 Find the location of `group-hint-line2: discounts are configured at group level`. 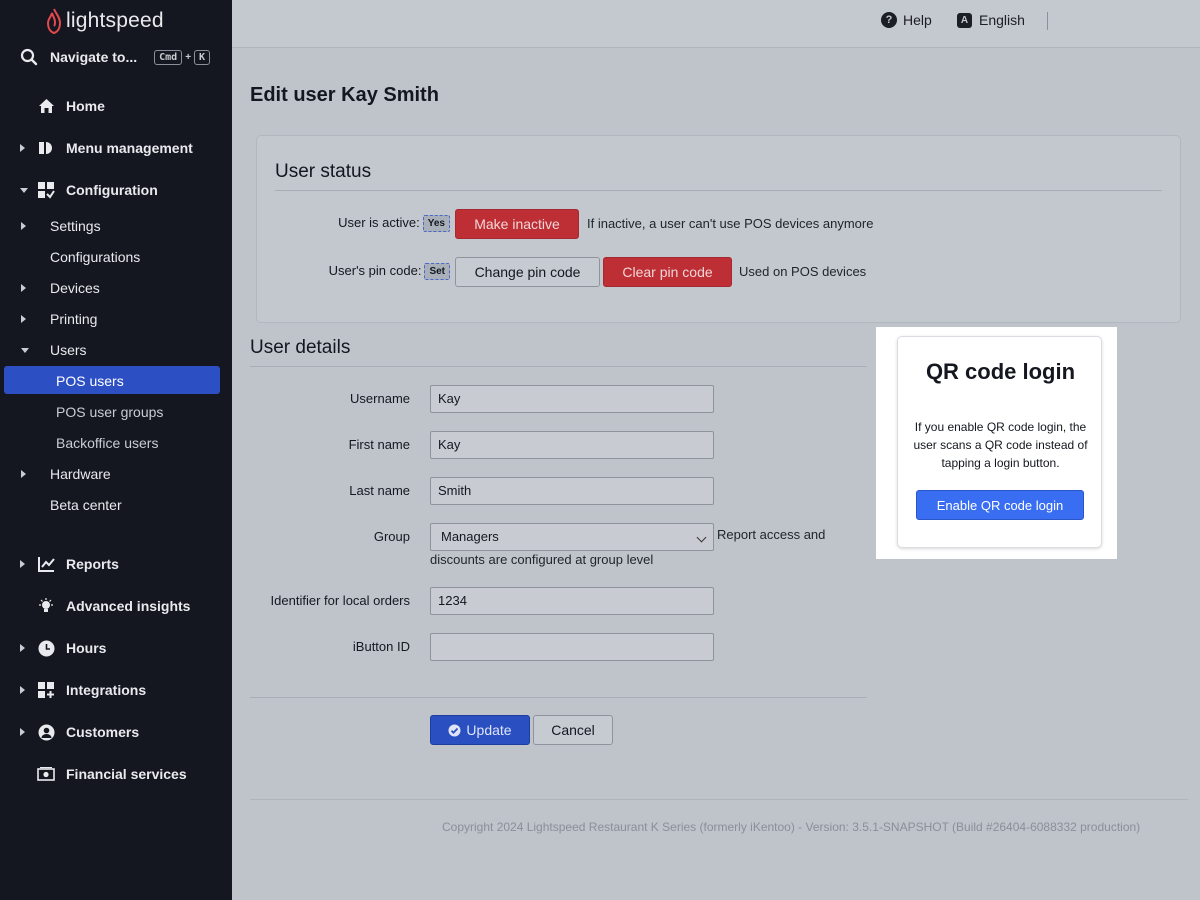

group-hint-line2: discounts are configured at group level is located at coordinates (542, 559).